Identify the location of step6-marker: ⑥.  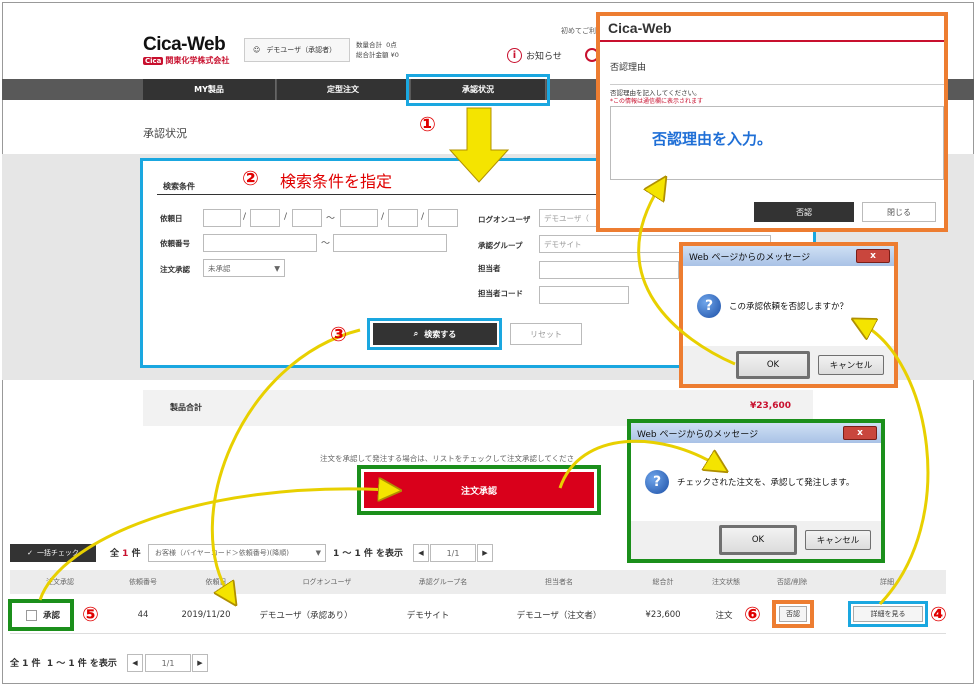
(752, 614).